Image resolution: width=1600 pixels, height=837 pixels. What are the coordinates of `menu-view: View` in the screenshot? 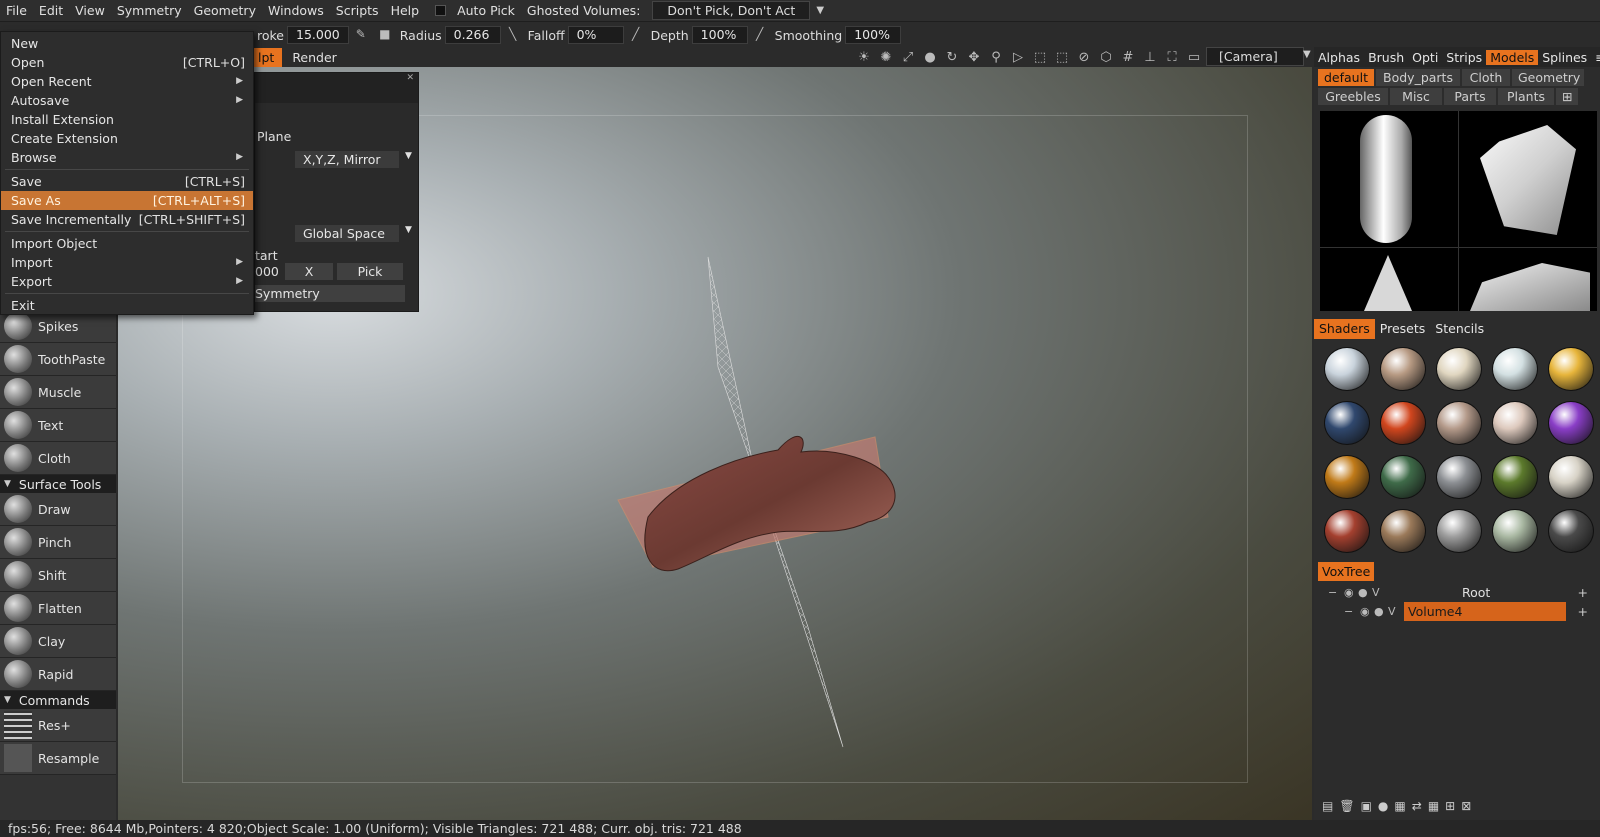 It's located at (90, 10).